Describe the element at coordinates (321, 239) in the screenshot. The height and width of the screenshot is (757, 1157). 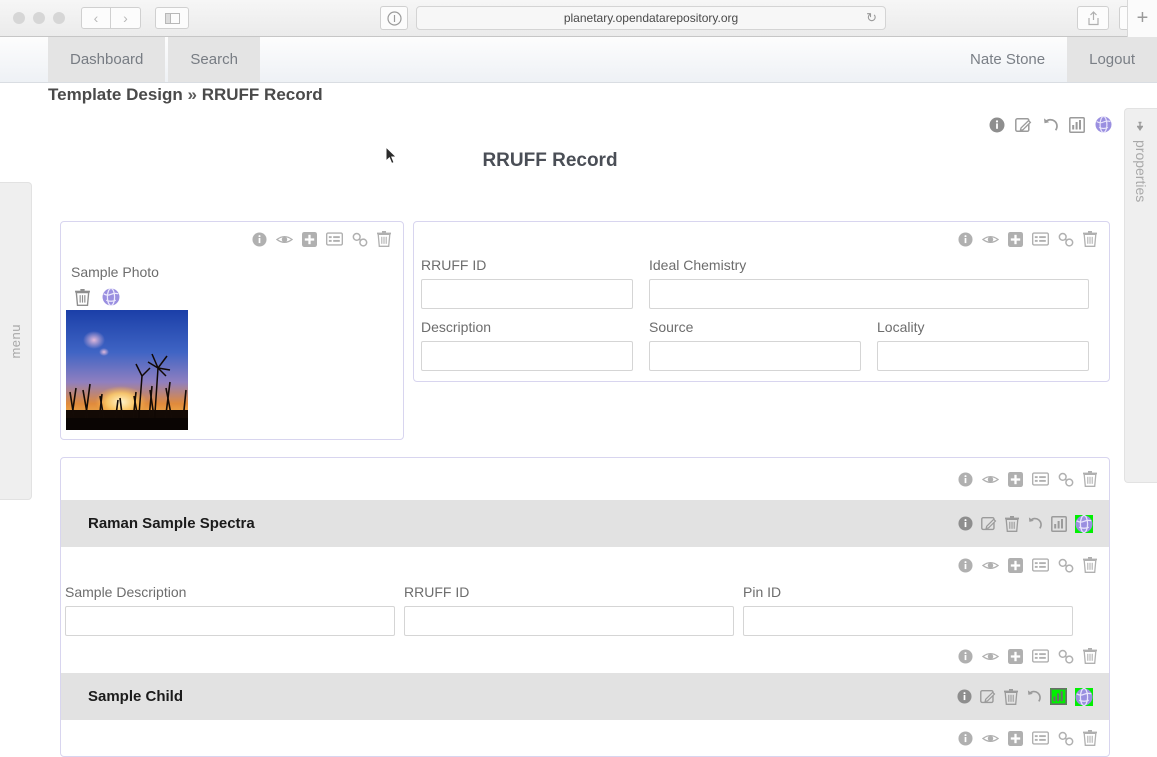
I see `sample-photo-card-icons` at that location.